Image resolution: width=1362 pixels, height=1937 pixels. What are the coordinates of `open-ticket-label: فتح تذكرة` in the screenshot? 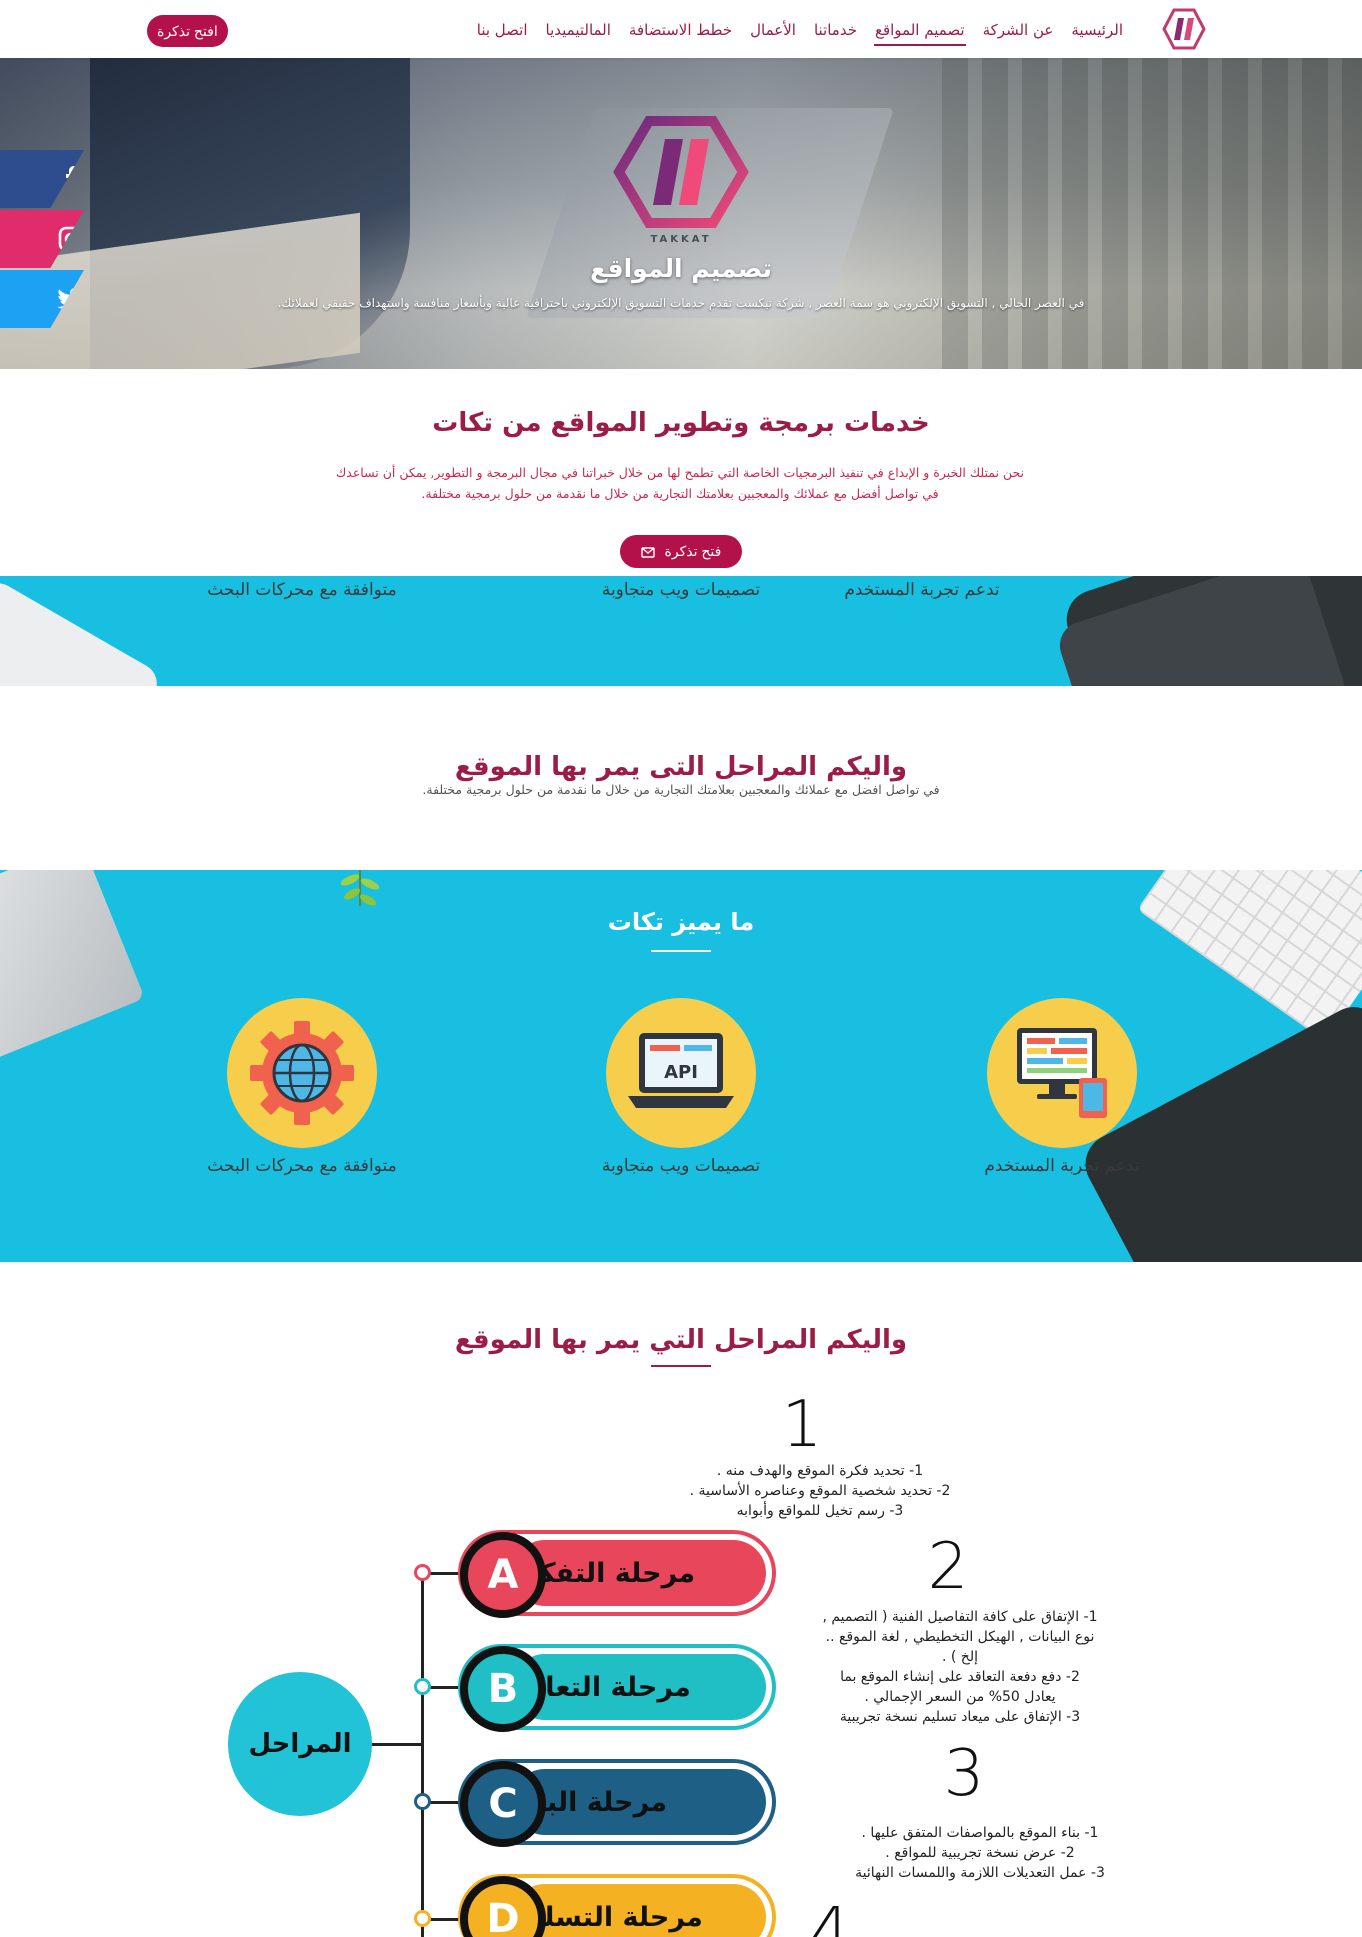 It's located at (693, 551).